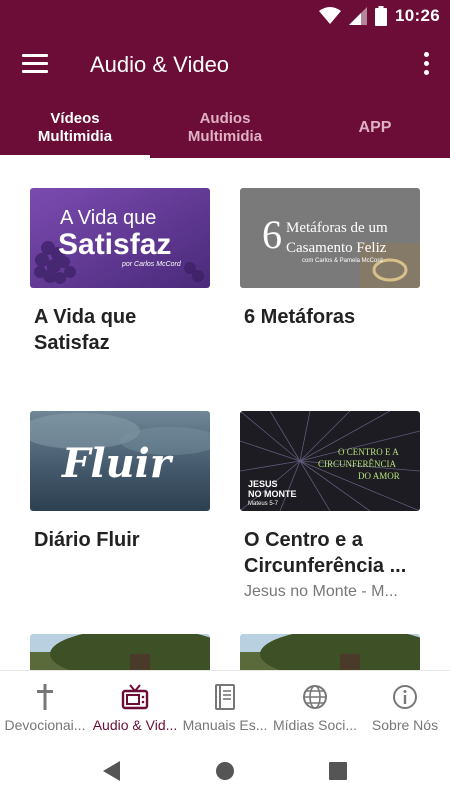 The height and width of the screenshot is (800, 450). Describe the element at coordinates (357, 464) in the screenshot. I see `thumb-text: CIRCUNFERÊNCIA` at that location.